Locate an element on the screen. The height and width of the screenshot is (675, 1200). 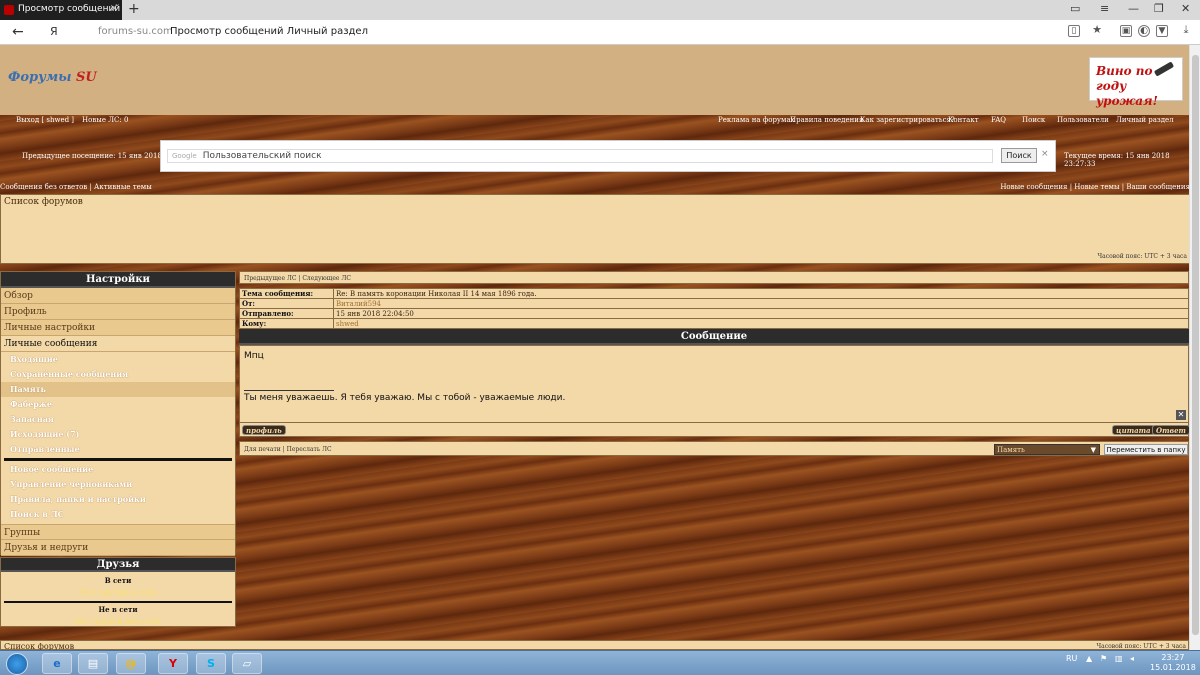
extension-icon: ▣ is located at coordinates (1126, 31).